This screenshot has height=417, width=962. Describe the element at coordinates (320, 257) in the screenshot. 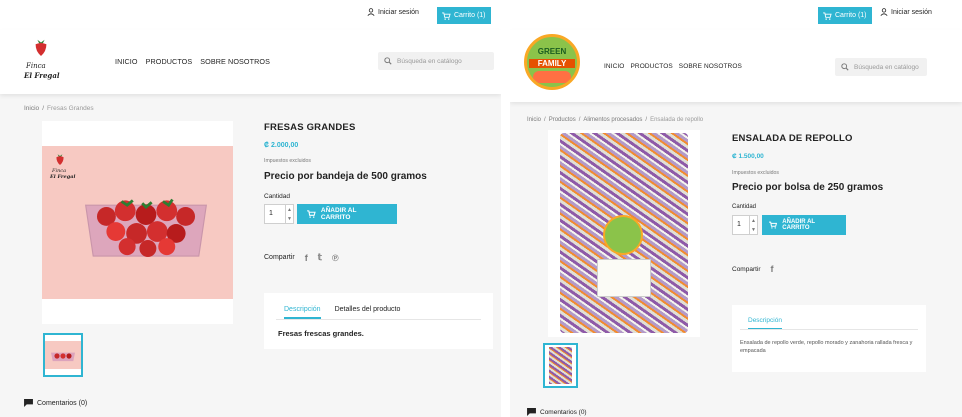

I see `twitter-icon: 𝕥` at that location.